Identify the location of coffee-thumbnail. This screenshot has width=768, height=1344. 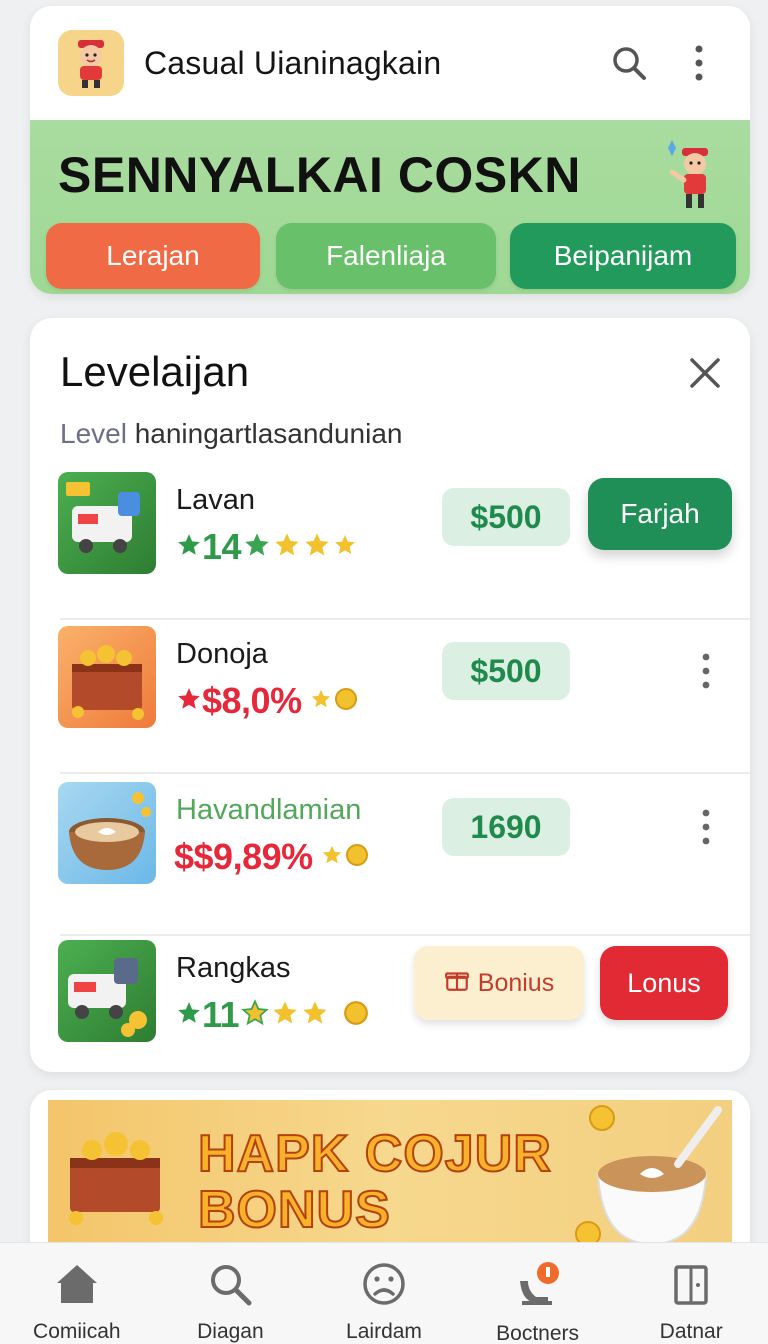
(107, 833).